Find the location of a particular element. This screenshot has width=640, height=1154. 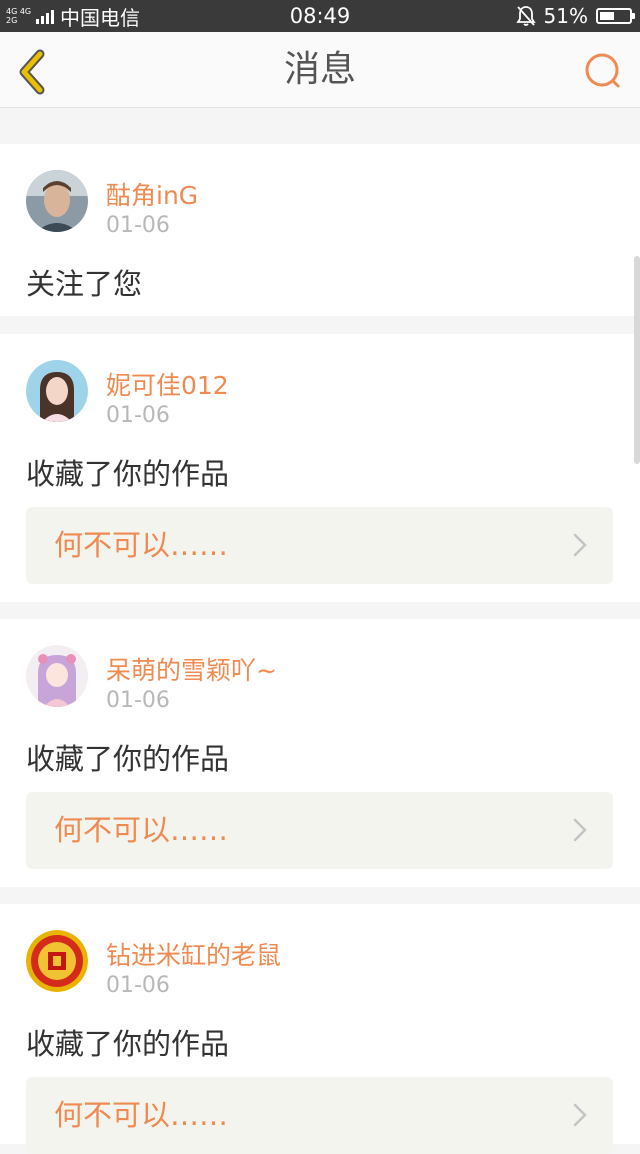

scrollbar is located at coordinates (637, 360).